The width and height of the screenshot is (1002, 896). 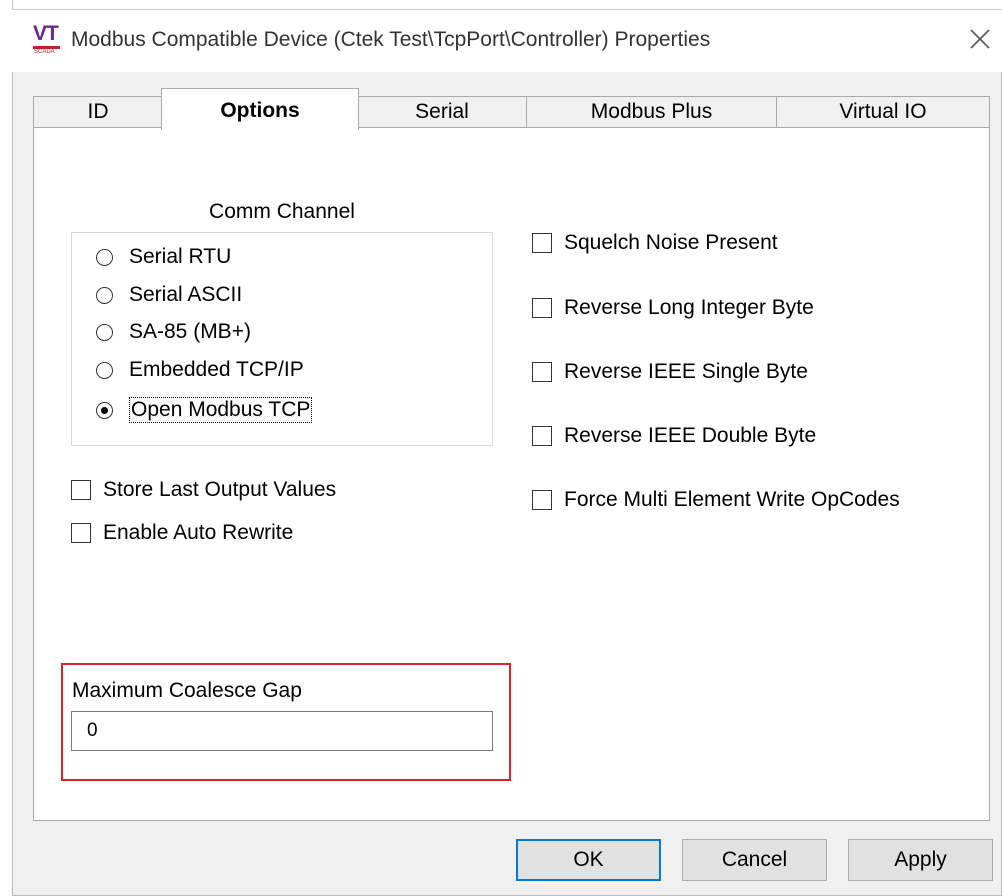 I want to click on check-reverse-ieee-single: Reverse IEEE Single Byte, so click(x=670, y=372).